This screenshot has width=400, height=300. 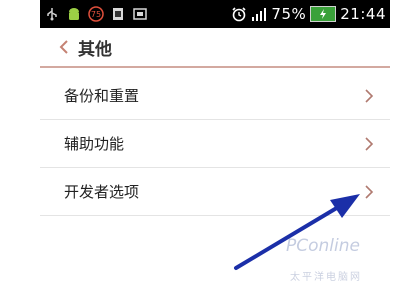 I want to click on usb-icon, so click(x=52, y=14).